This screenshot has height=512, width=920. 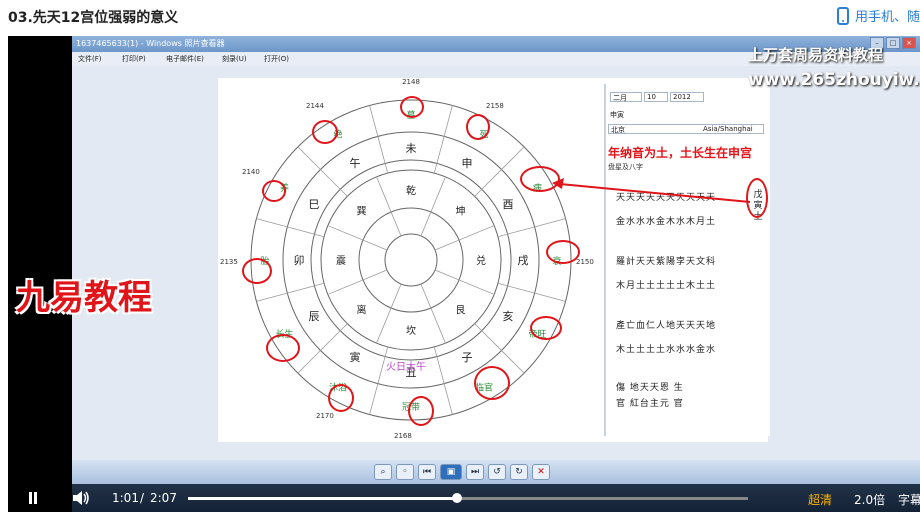 What do you see at coordinates (666, 326) in the screenshot?
I see `star-row-5: 產亡血仁人地天天天地` at bounding box center [666, 326].